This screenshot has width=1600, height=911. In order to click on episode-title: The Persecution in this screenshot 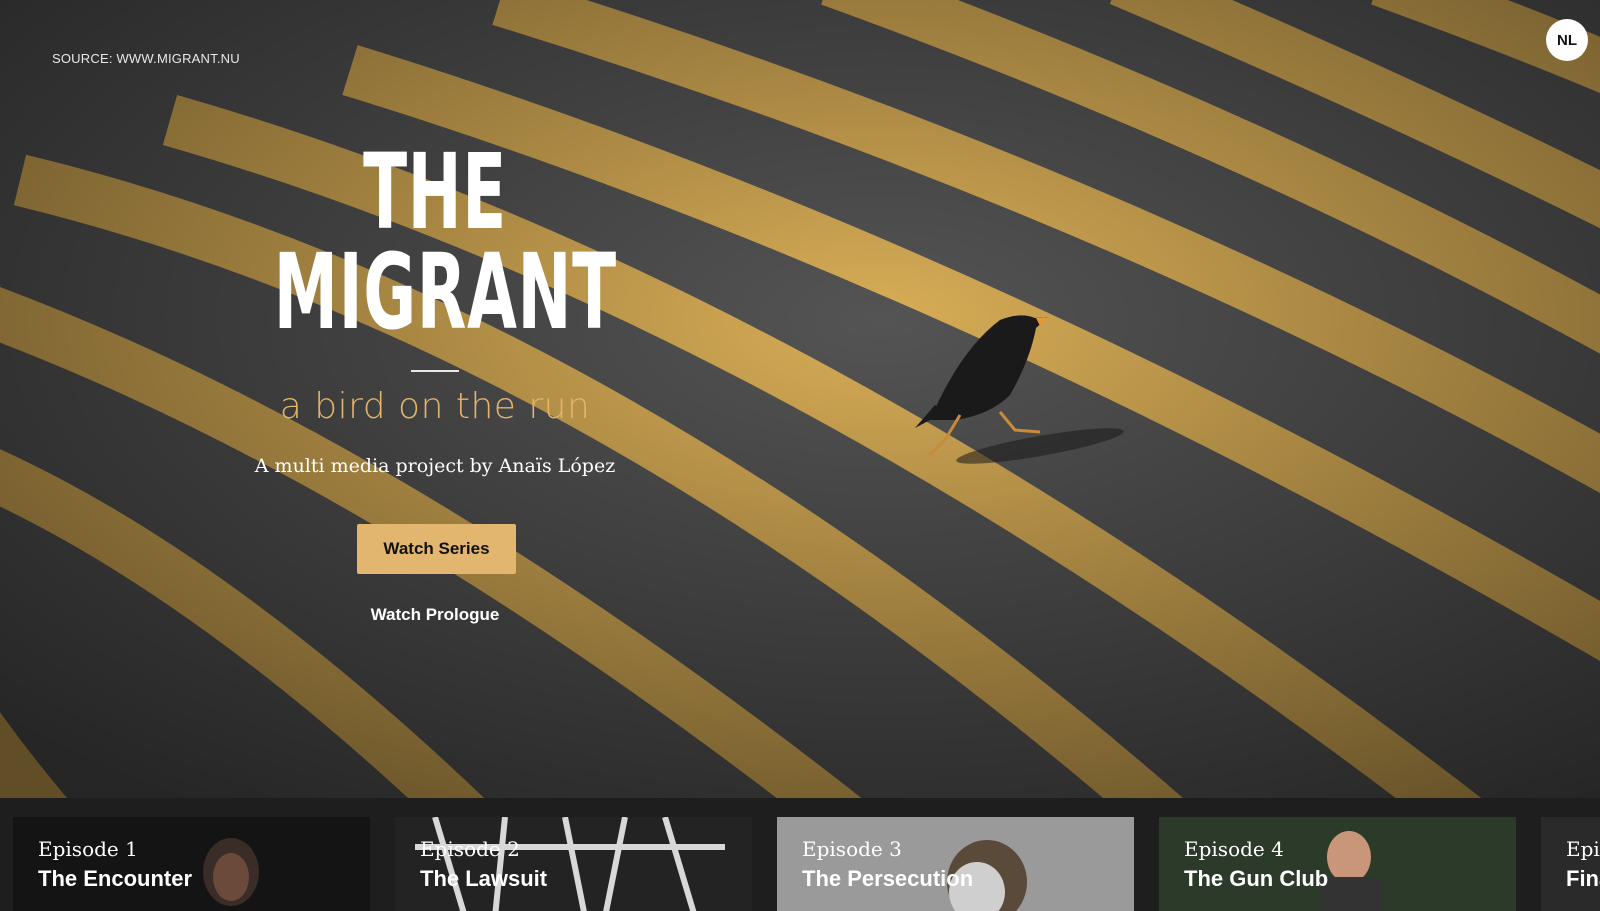, I will do `click(888, 878)`.